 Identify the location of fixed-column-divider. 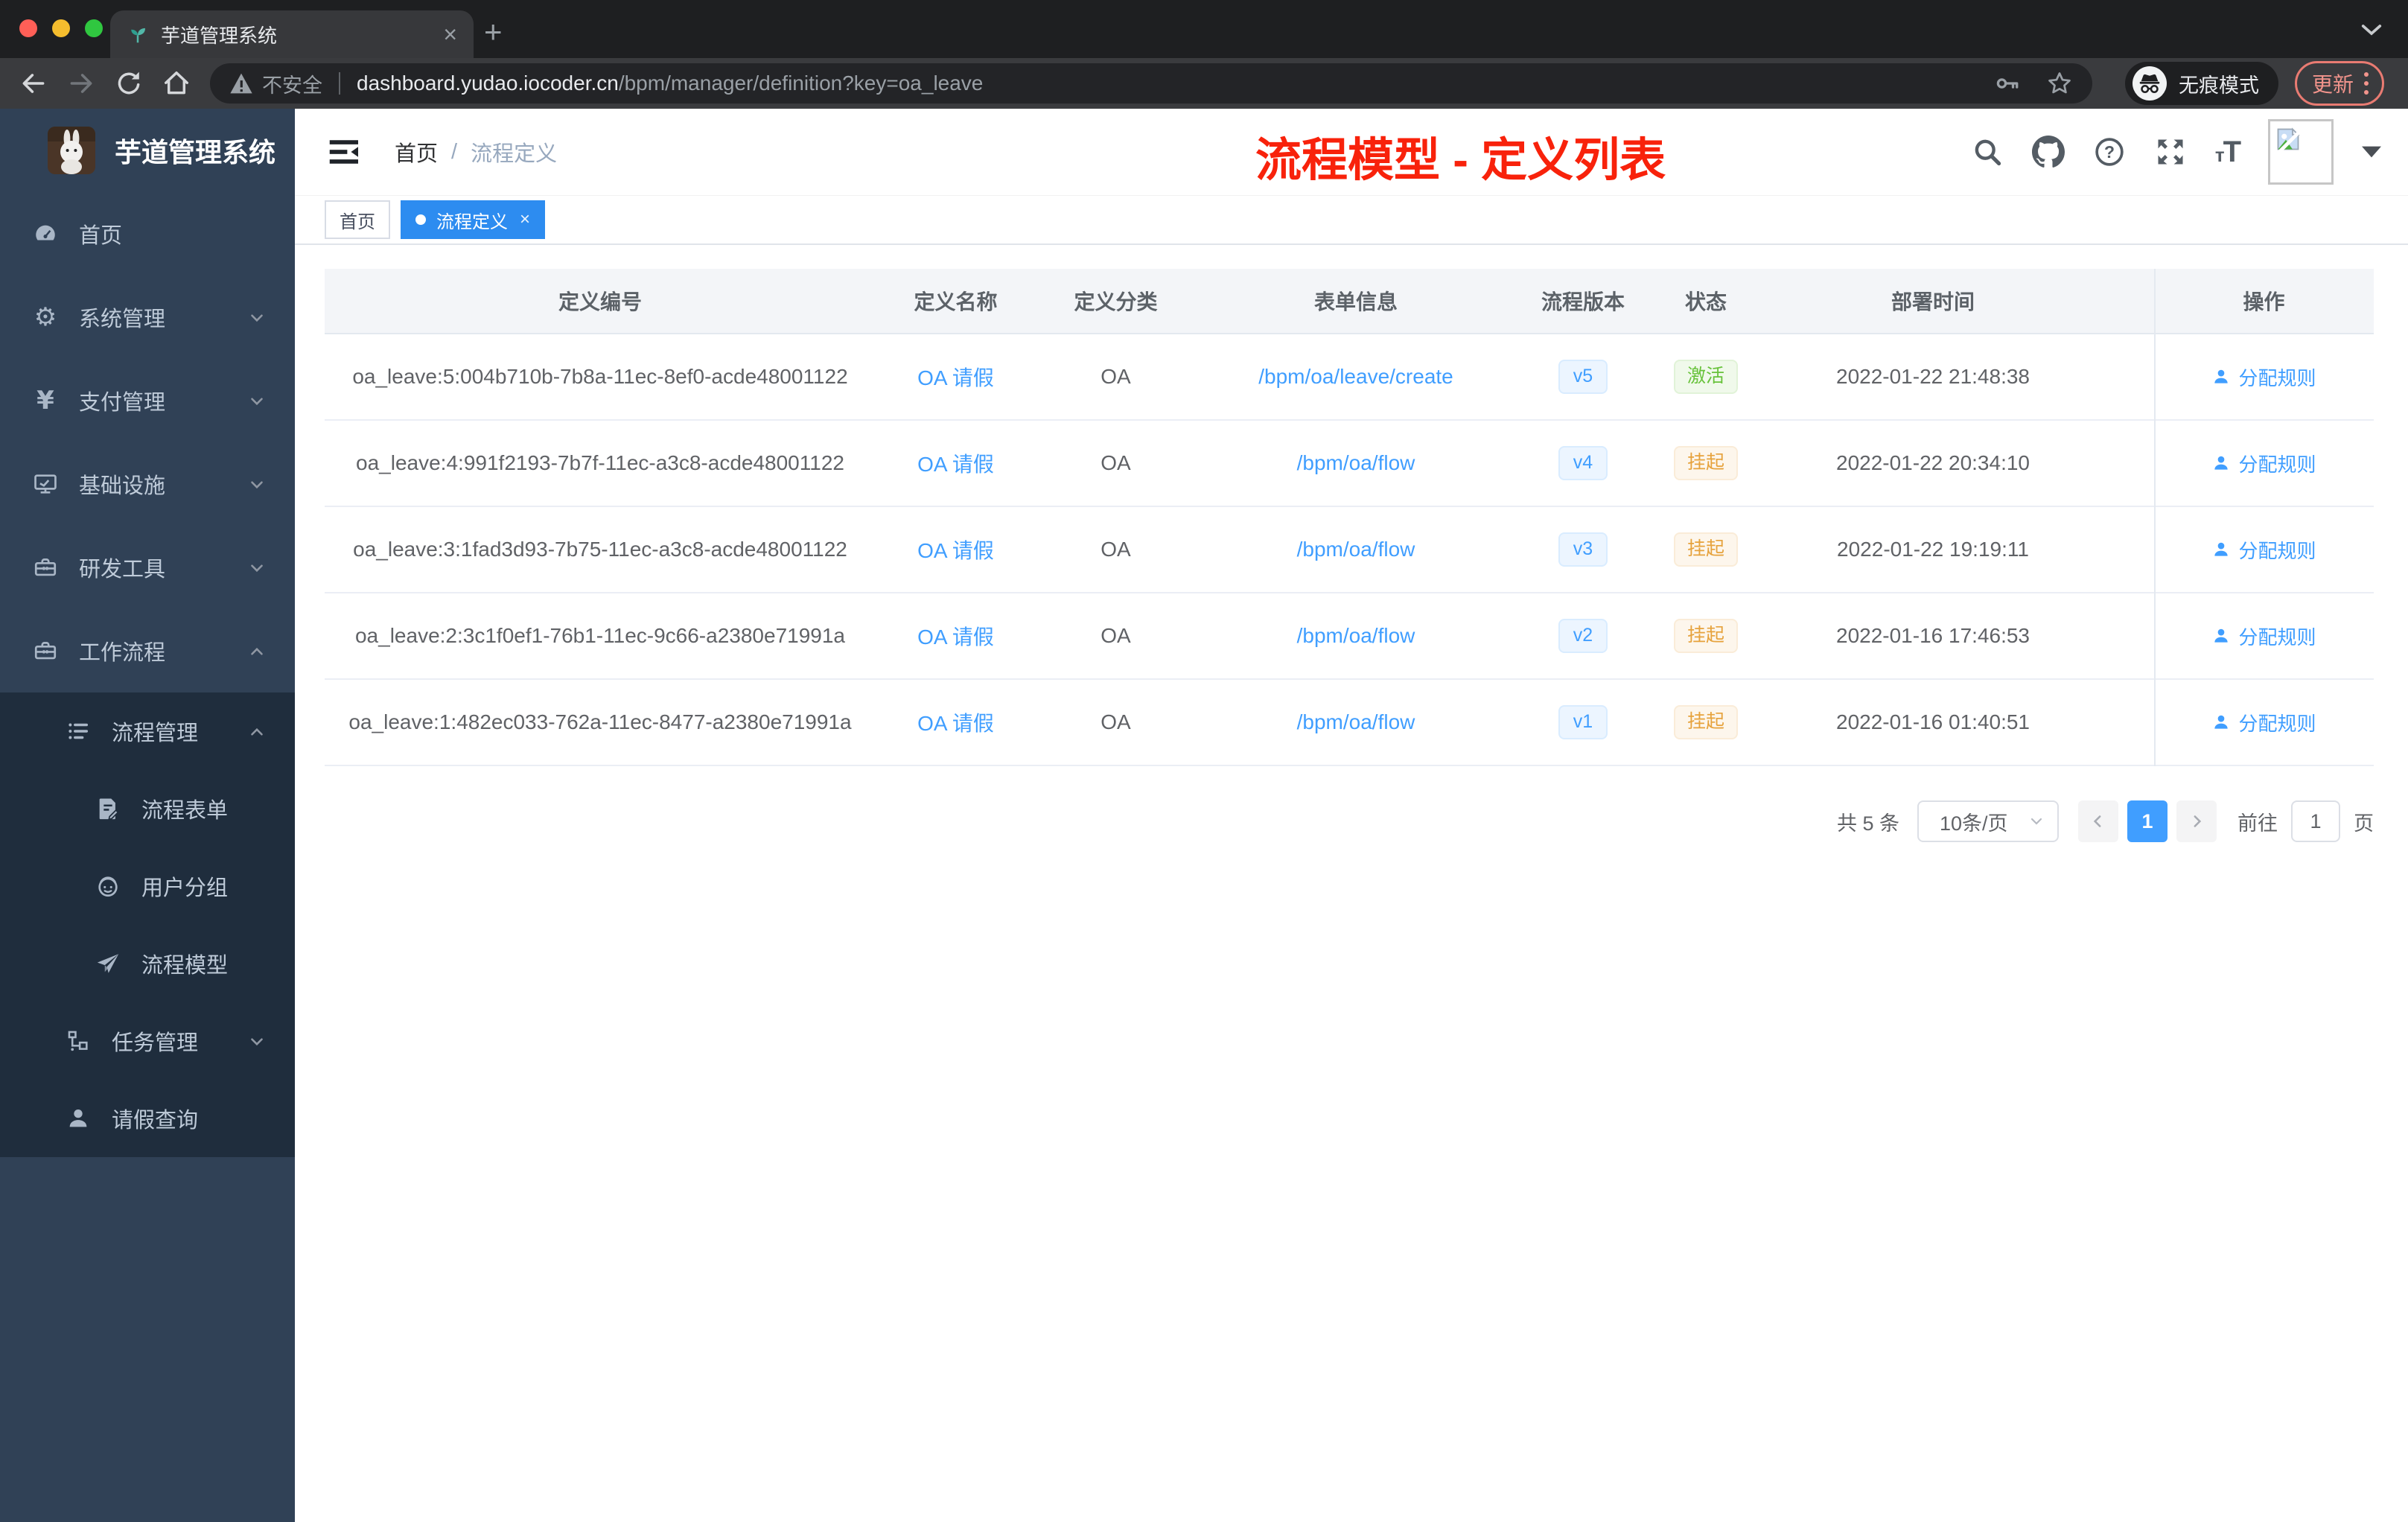
(2155, 517).